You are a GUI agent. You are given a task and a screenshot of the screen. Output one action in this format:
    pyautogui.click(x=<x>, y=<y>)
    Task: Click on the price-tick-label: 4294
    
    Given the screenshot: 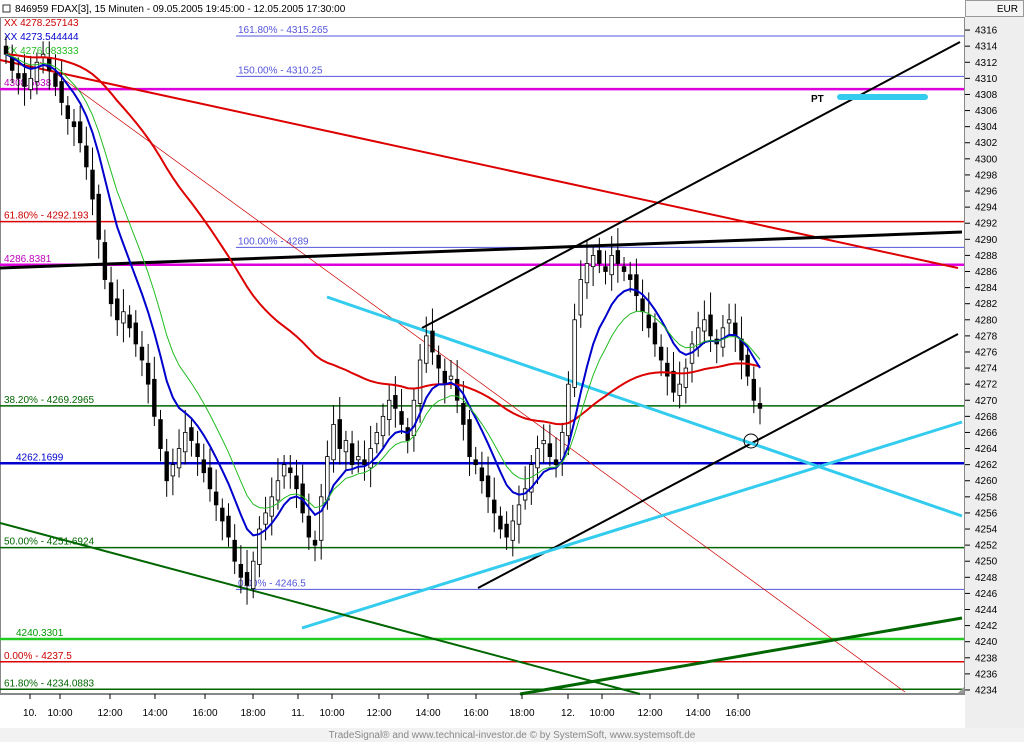 What is the action you would take?
    pyautogui.click(x=986, y=208)
    